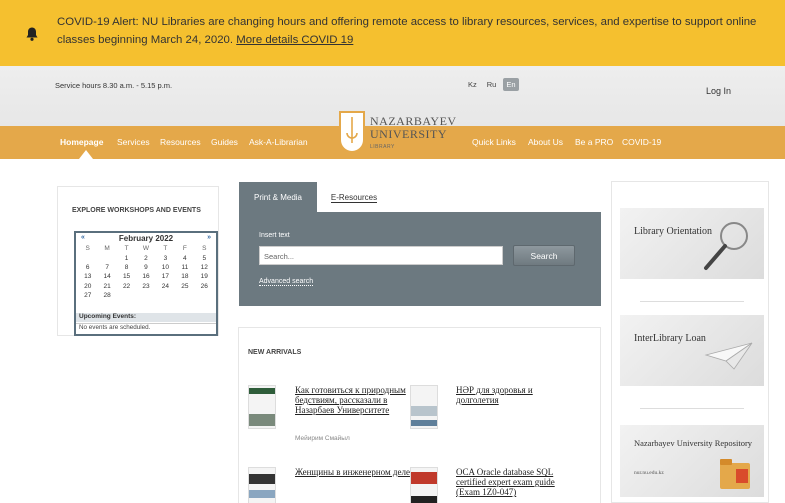 This screenshot has width=785, height=503. I want to click on lang-en: En, so click(511, 84).